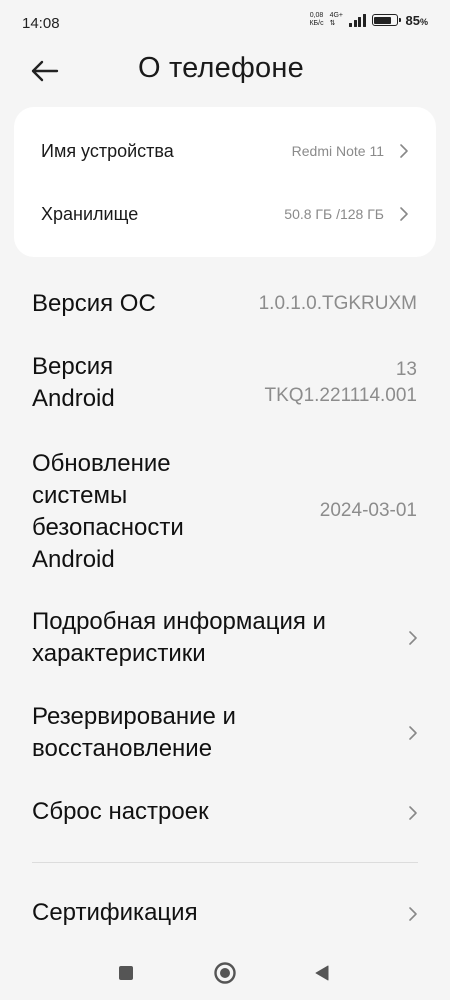  I want to click on navigation-bar, so click(225, 973).